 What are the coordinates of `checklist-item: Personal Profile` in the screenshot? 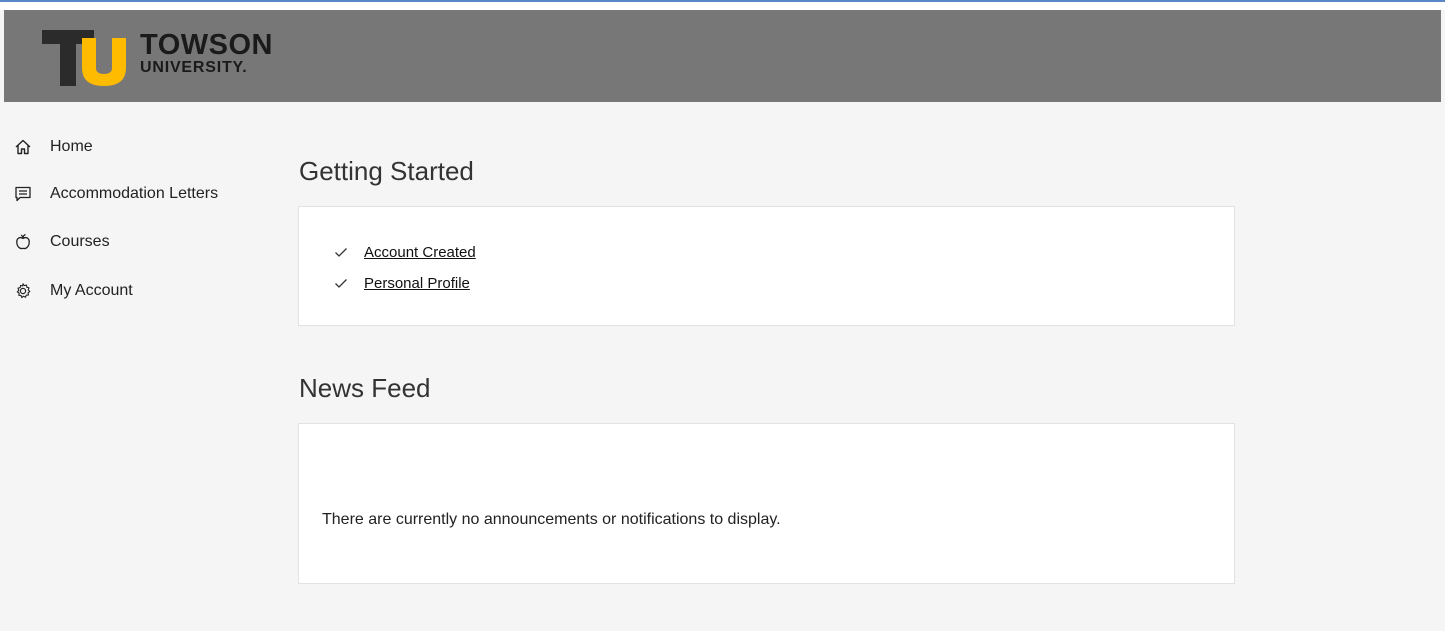 It's located at (402, 283).